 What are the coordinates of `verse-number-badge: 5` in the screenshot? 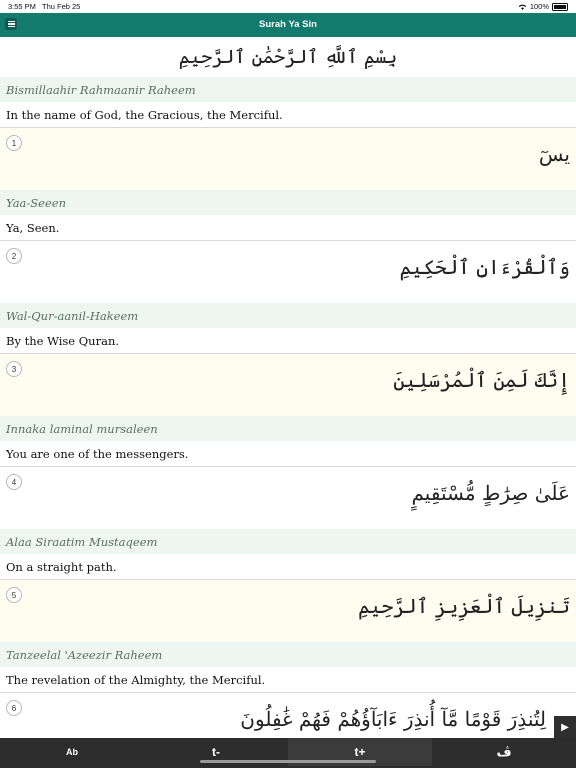 It's located at (14, 595).